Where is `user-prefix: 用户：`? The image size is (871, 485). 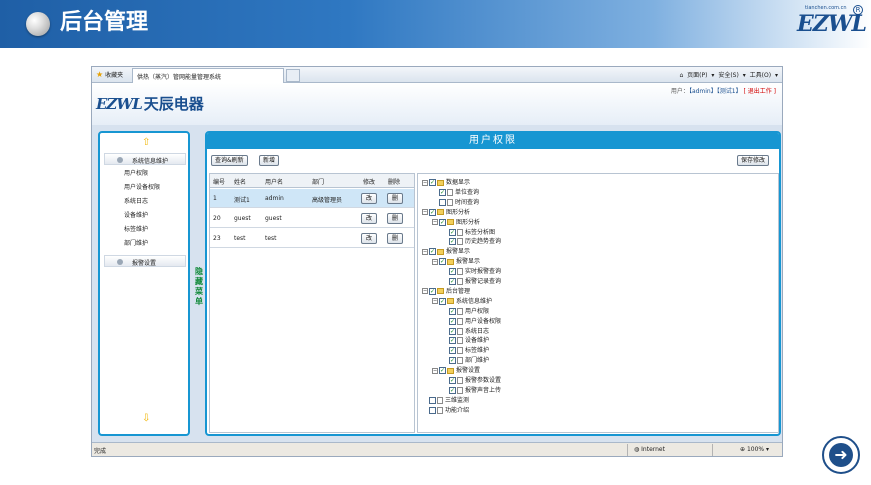
user-prefix: 用户： is located at coordinates (679, 91).